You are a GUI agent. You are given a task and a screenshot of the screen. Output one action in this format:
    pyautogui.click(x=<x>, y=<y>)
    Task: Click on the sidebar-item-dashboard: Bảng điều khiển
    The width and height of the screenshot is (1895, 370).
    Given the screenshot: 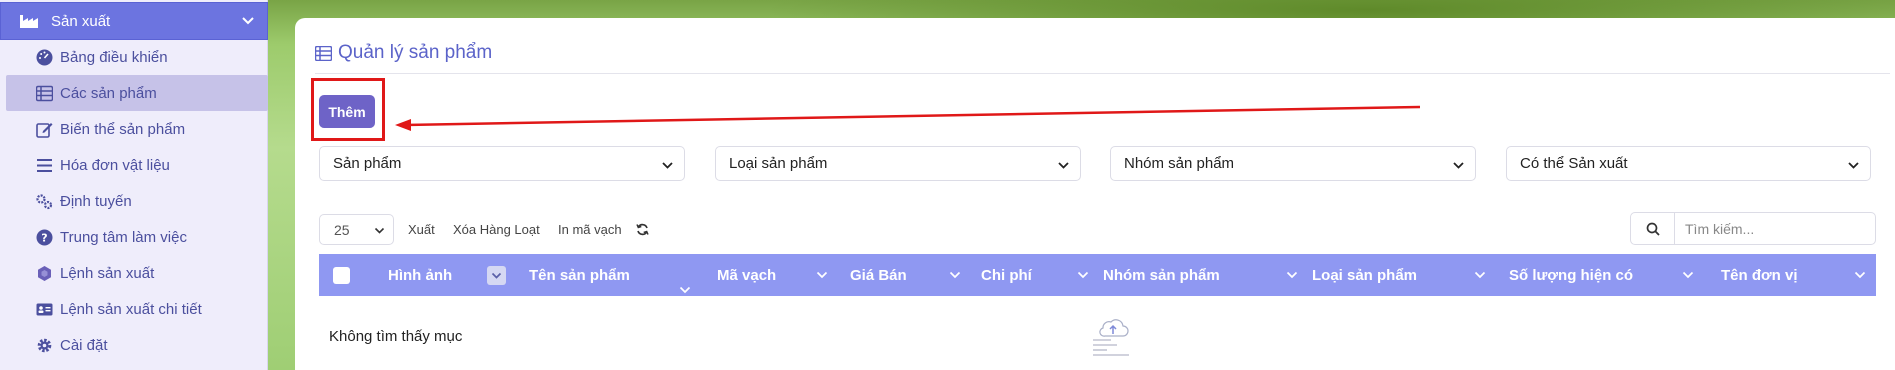 What is the action you would take?
    pyautogui.click(x=137, y=57)
    